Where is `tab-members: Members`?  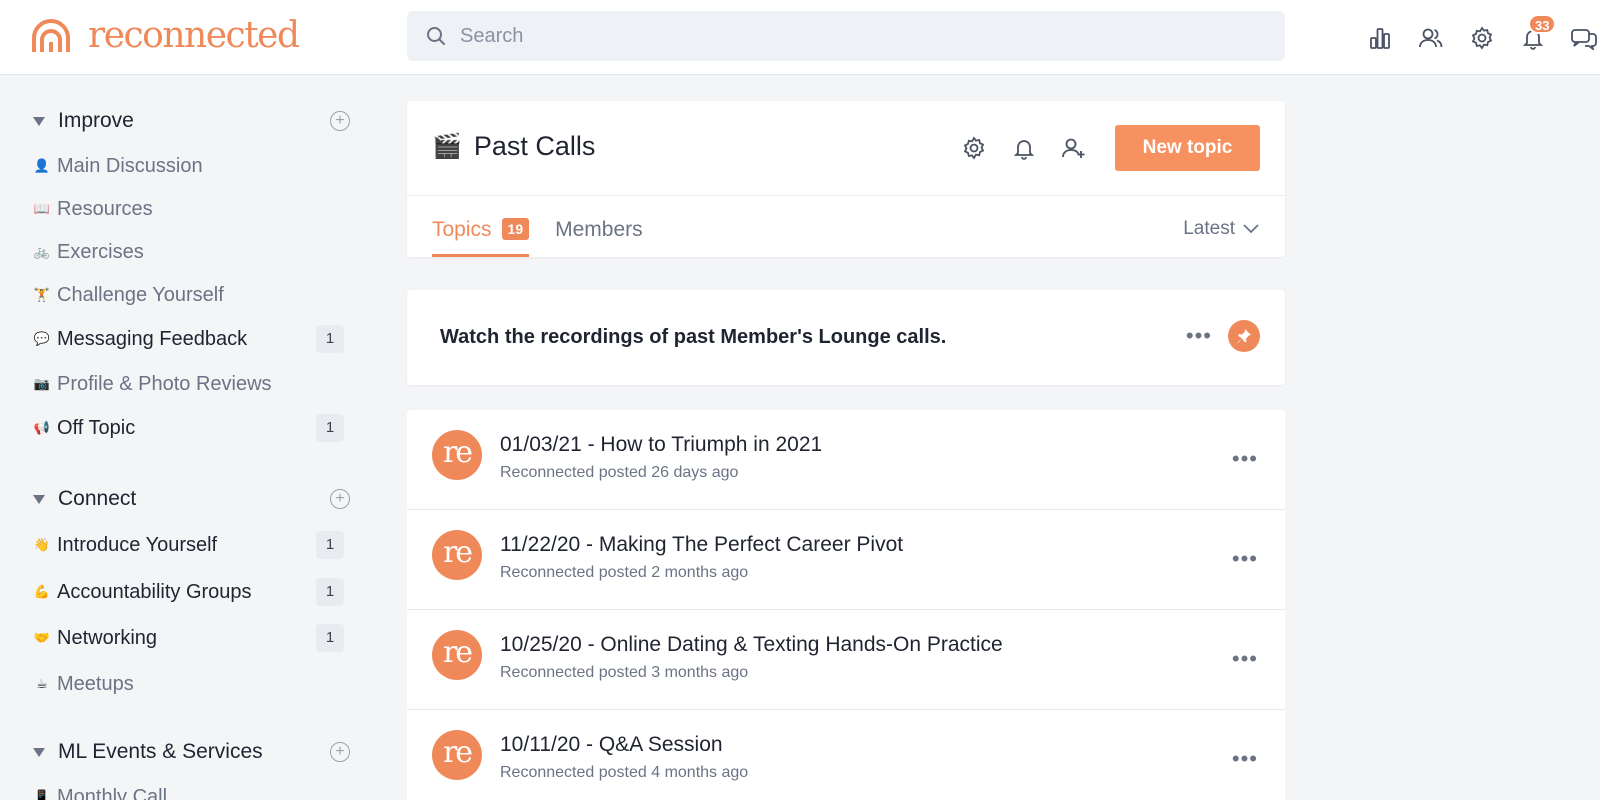
tab-members: Members is located at coordinates (599, 236).